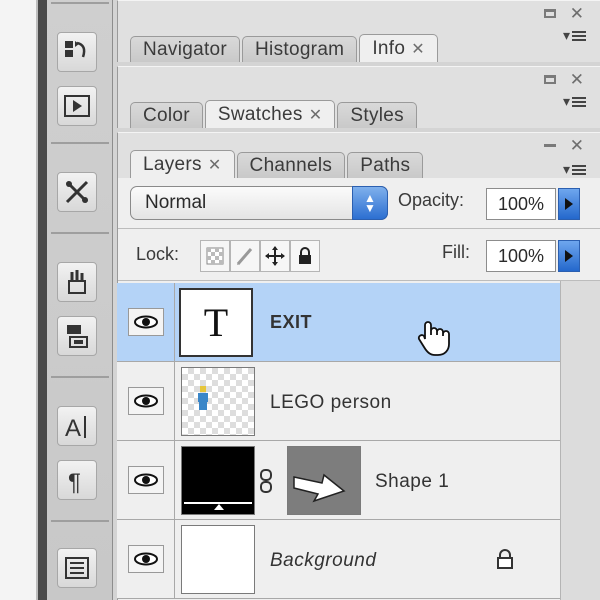 This screenshot has height=600, width=600. What do you see at coordinates (182, 164) in the screenshot?
I see `tab-layers: Layers ✕` at bounding box center [182, 164].